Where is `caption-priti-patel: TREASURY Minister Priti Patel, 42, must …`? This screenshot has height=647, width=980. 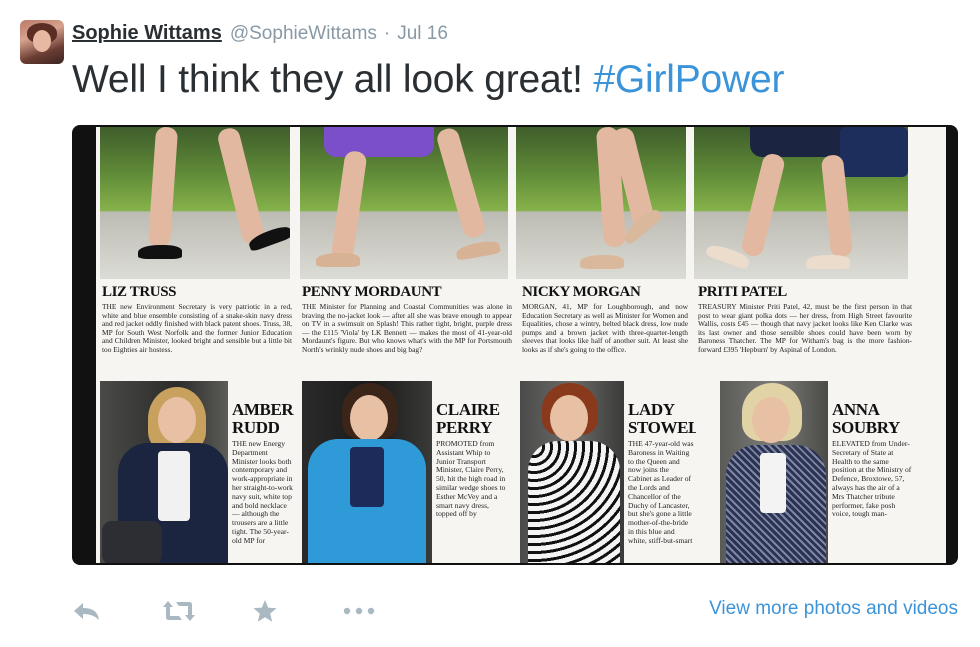 caption-priti-patel: TREASURY Minister Priti Patel, 42, must … is located at coordinates (805, 328).